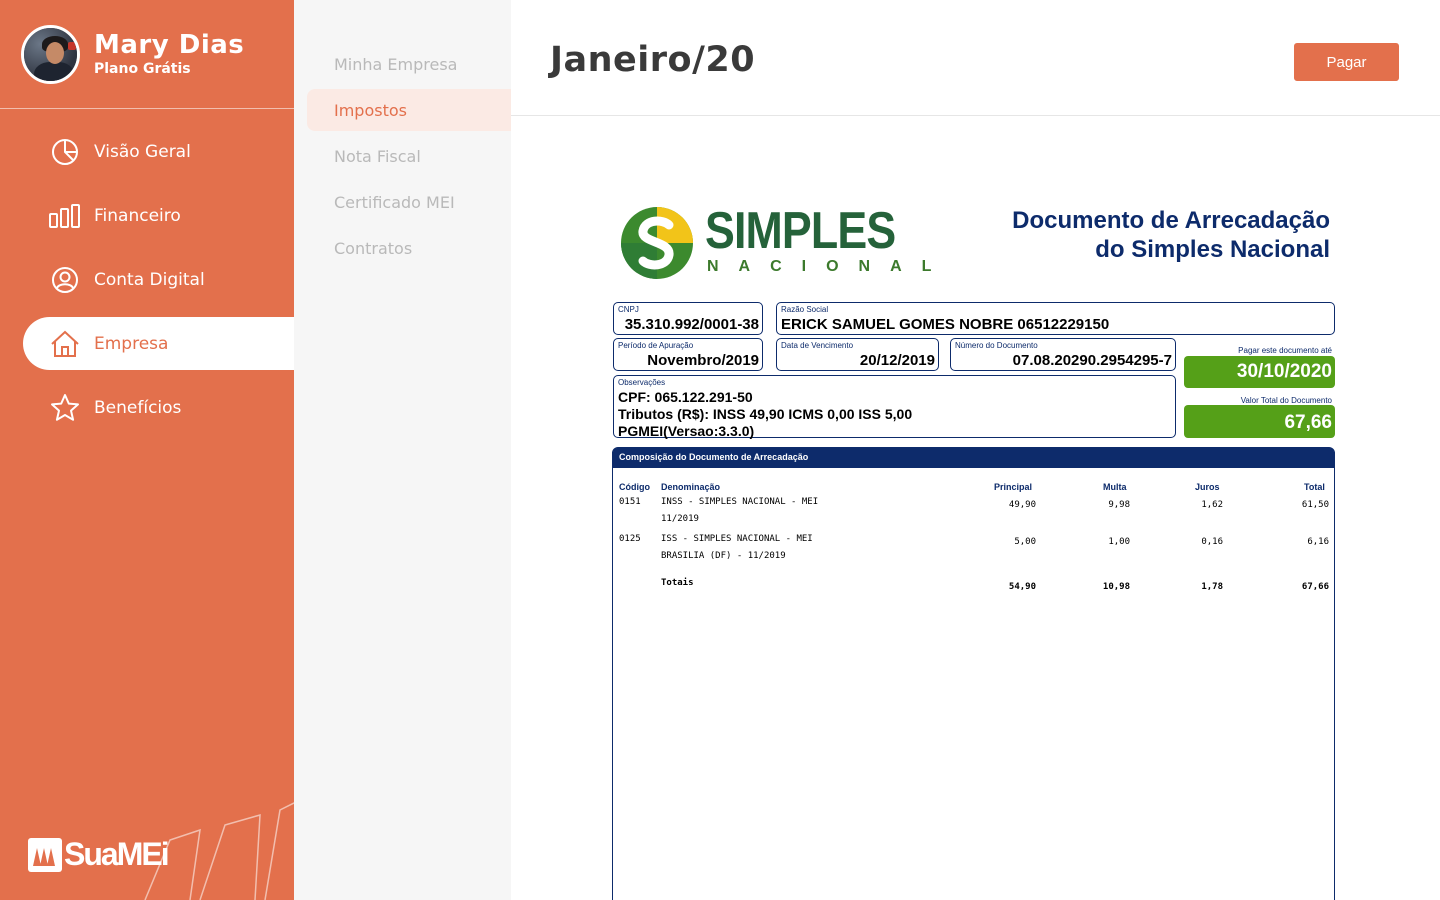 The height and width of the screenshot is (900, 1440). Describe the element at coordinates (805, 309) in the screenshot. I see `razao-social-label: Razão Social` at that location.